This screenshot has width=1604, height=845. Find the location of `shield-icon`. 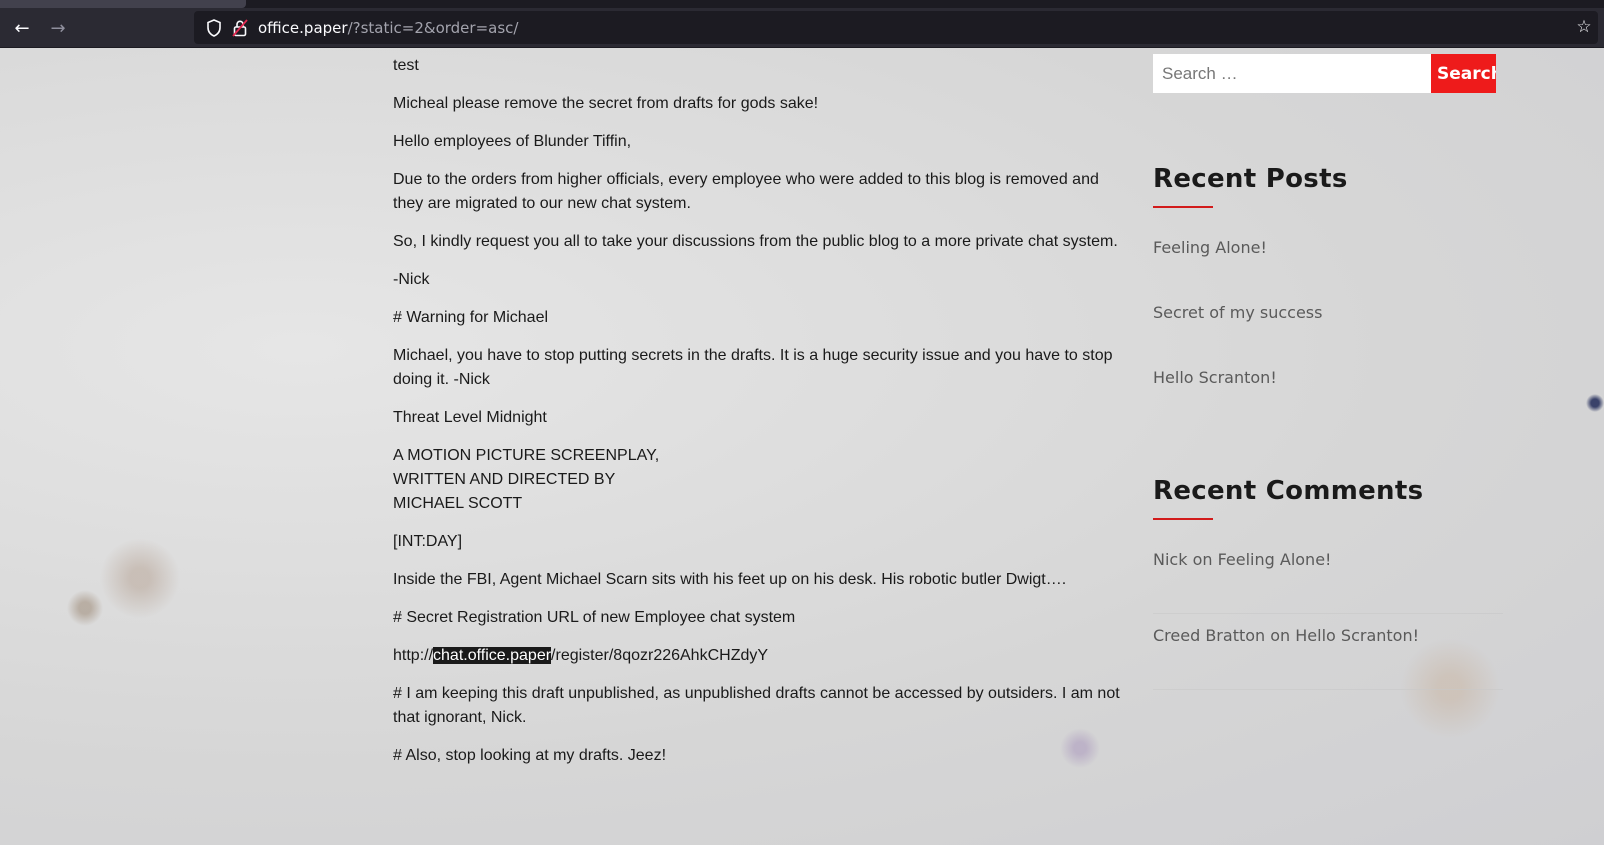

shield-icon is located at coordinates (214, 28).